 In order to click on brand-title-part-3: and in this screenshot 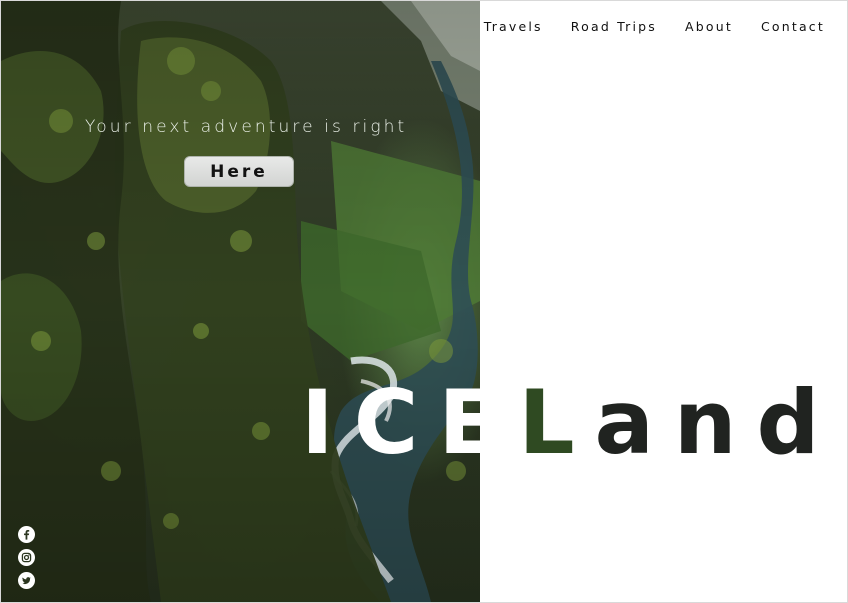, I will do `click(717, 422)`.